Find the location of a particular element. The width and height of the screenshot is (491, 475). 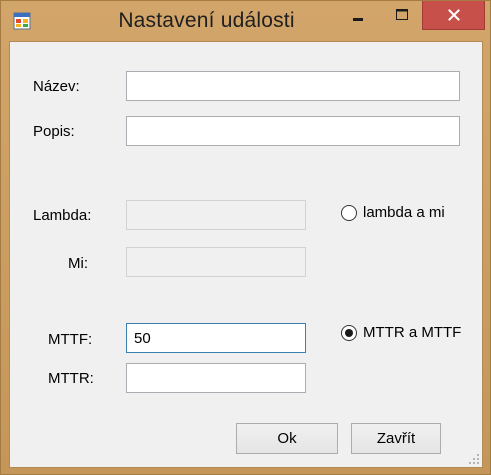

lambda-label: Lambda: is located at coordinates (62, 215).